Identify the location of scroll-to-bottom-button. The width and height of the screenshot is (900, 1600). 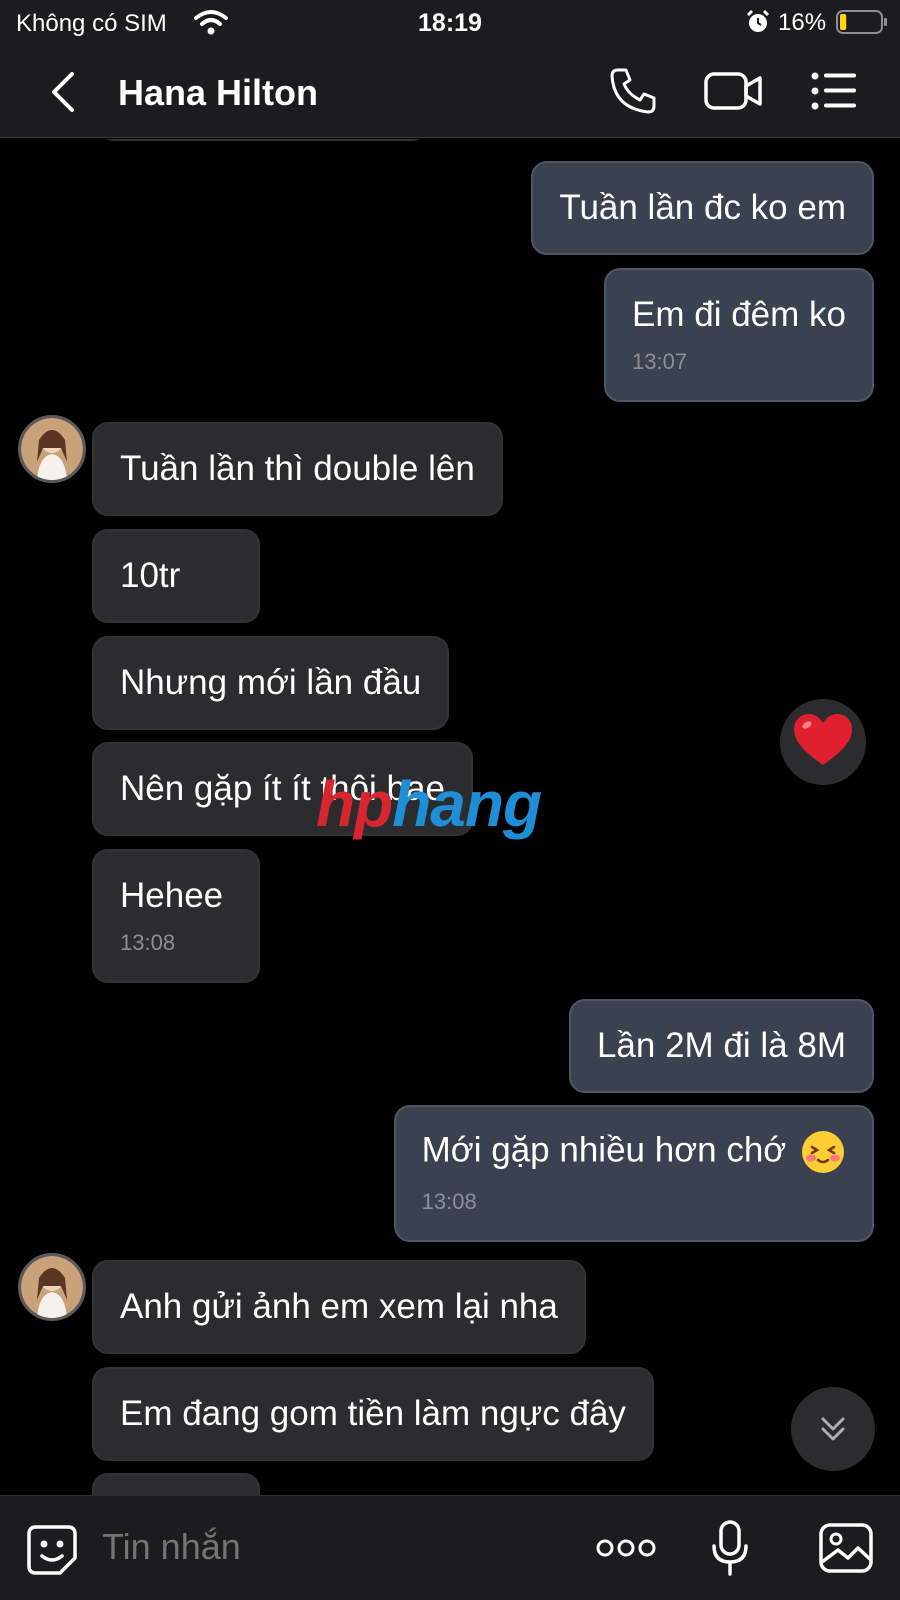
(833, 1429).